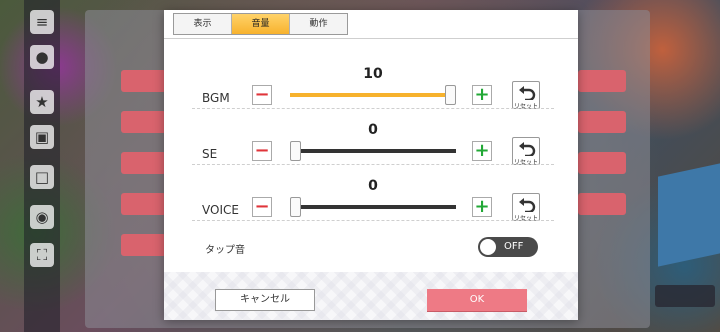  I want to click on event-icon: ★, so click(42, 102).